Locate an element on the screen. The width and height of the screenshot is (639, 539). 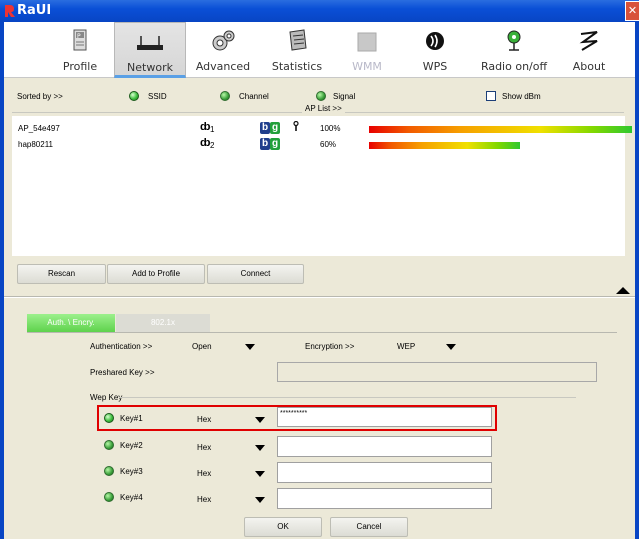
svg-text: P is located at coordinates (79, 36).